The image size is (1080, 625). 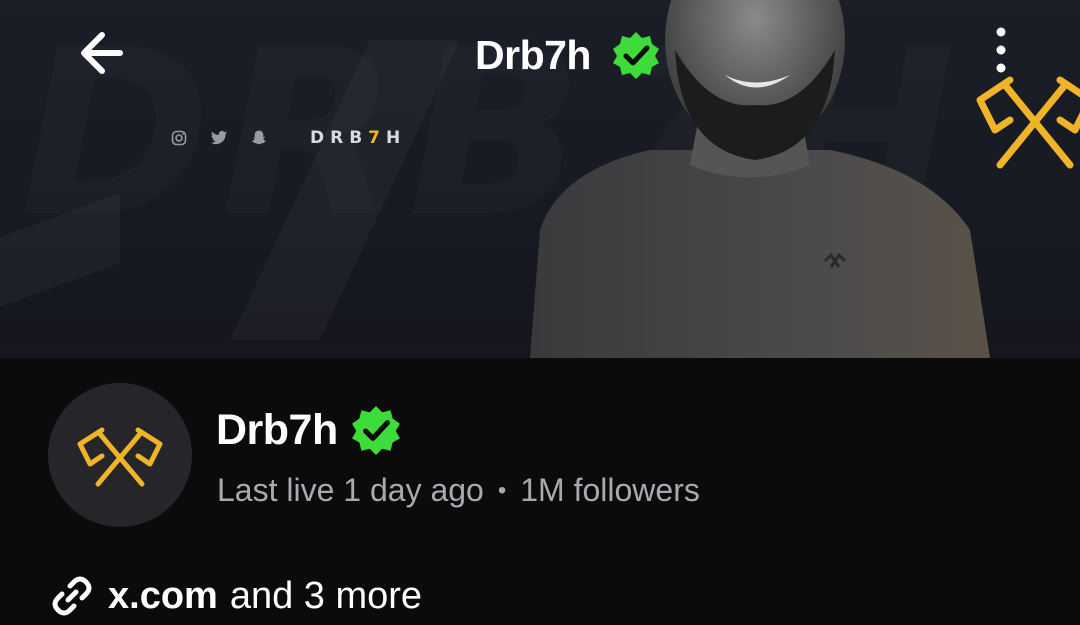 What do you see at coordinates (326, 596) in the screenshot?
I see `more-links: and 3 more` at bounding box center [326, 596].